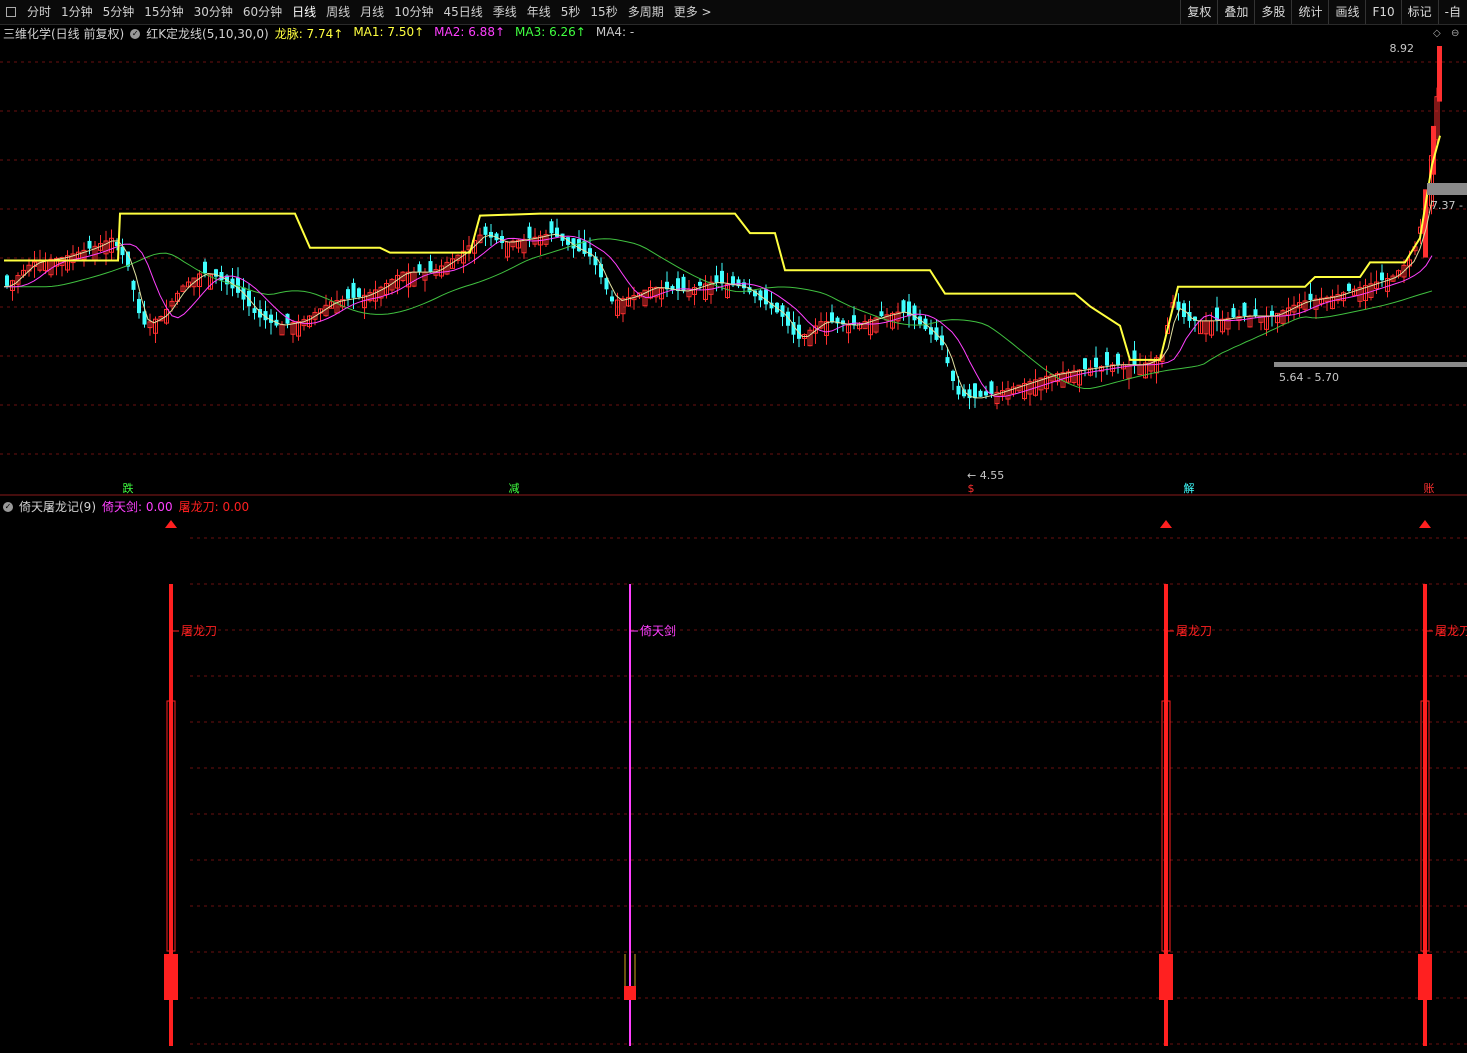 The image size is (1467, 1053). What do you see at coordinates (1437, 33) in the screenshot?
I see `diamond-icon: ◇` at bounding box center [1437, 33].